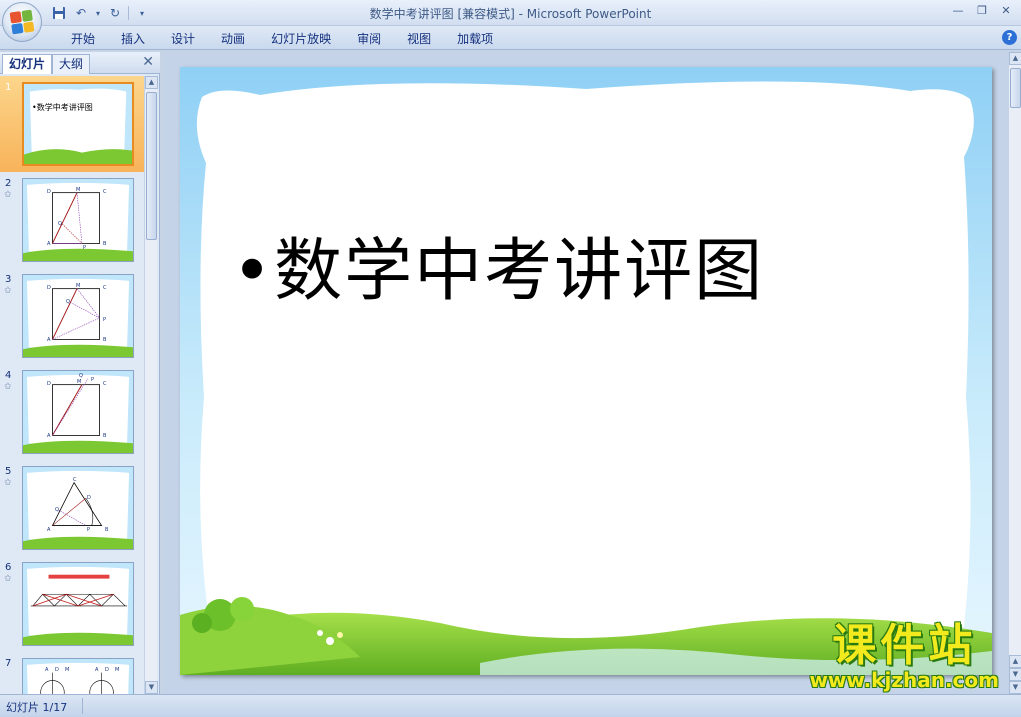 The height and width of the screenshot is (717, 1021). What do you see at coordinates (78, 508) in the screenshot?
I see `slide-thumbnail: C Q D A P B` at bounding box center [78, 508].